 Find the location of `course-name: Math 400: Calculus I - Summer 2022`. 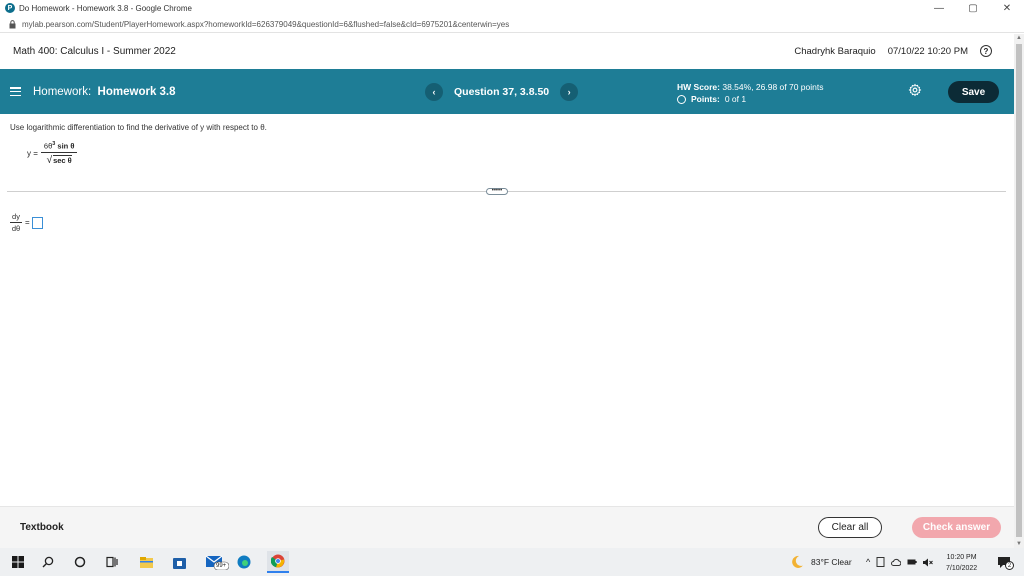

course-name: Math 400: Calculus I - Summer 2022 is located at coordinates (94, 51).